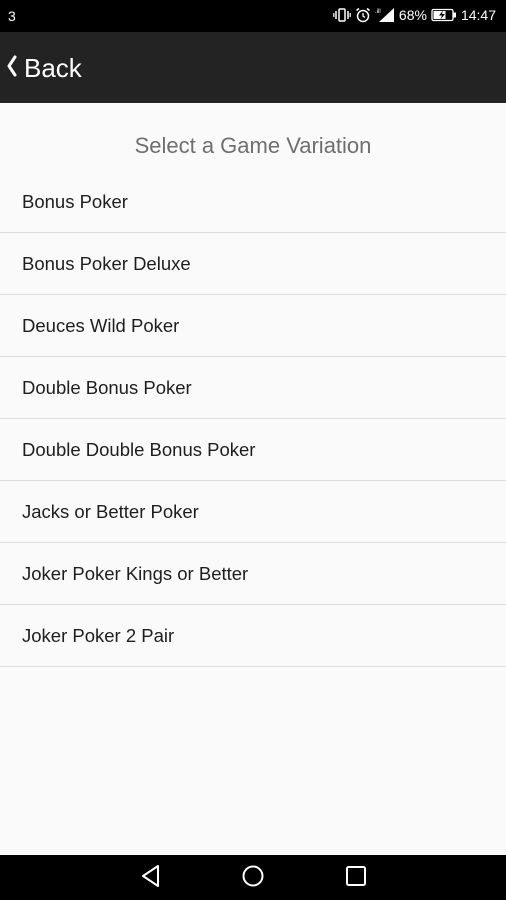 The width and height of the screenshot is (506, 900). I want to click on nav-recents-icon, so click(356, 878).